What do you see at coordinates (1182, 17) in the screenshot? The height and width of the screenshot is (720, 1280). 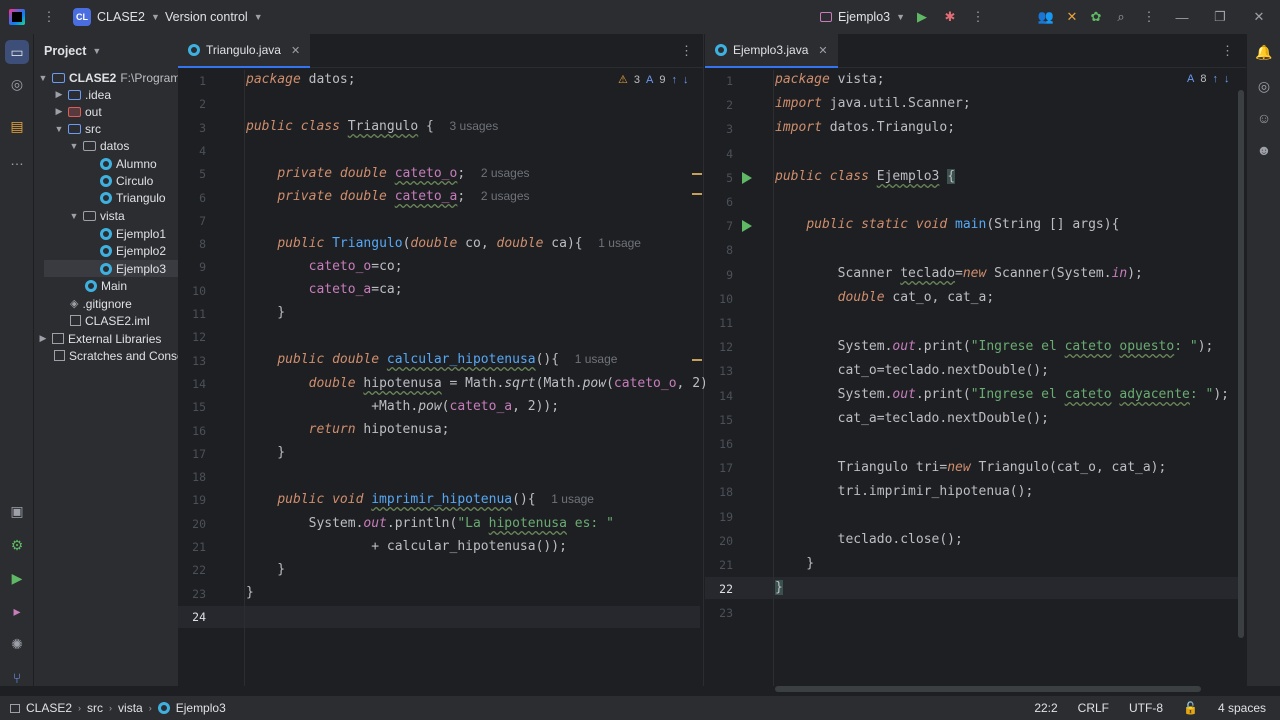 I see `minimize-icon: —` at bounding box center [1182, 17].